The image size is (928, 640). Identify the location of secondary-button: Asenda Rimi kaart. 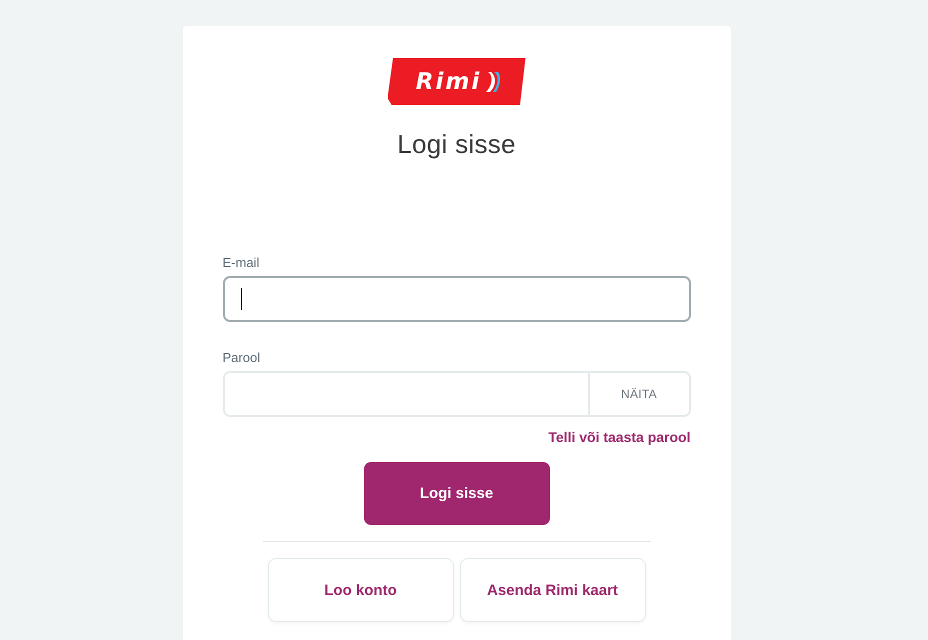
(553, 590).